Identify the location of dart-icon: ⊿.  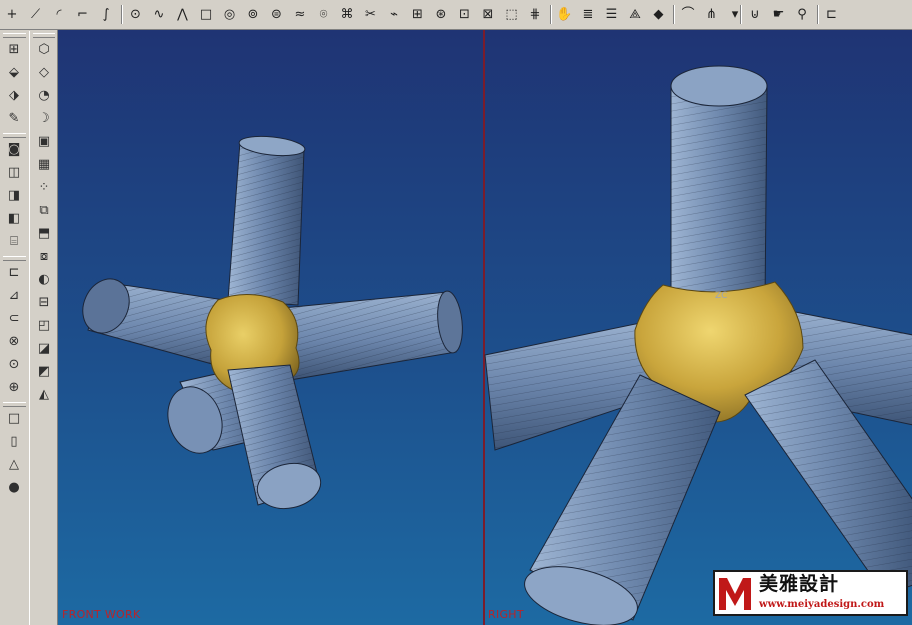
(14, 295).